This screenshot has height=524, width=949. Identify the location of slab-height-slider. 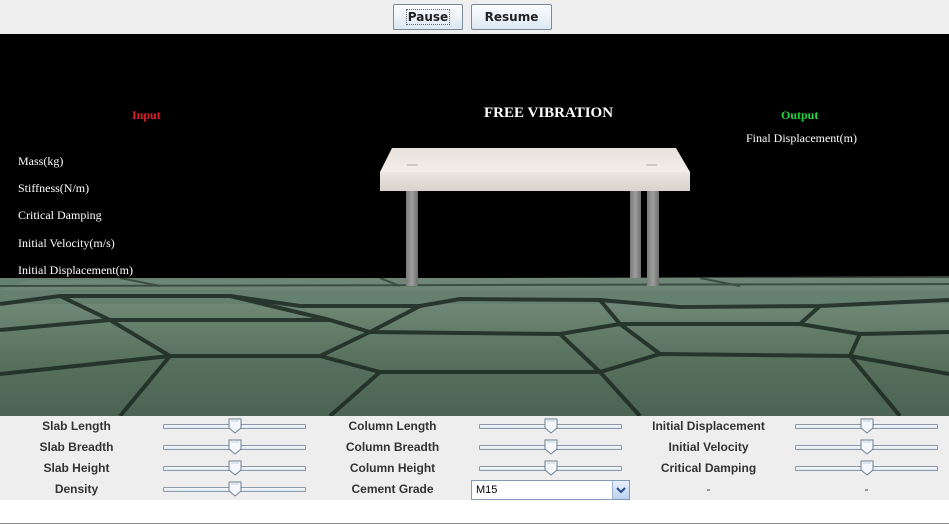
(234, 468).